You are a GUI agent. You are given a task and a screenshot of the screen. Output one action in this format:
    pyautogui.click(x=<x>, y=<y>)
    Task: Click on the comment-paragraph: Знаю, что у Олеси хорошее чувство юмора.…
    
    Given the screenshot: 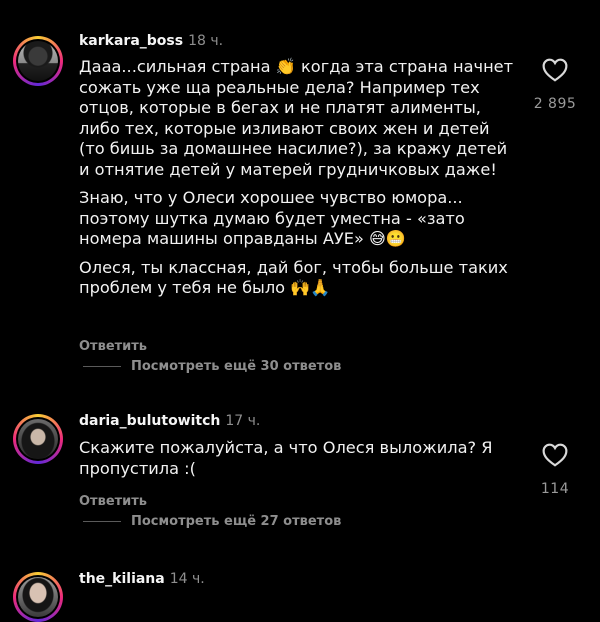 What is the action you would take?
    pyautogui.click(x=272, y=218)
    